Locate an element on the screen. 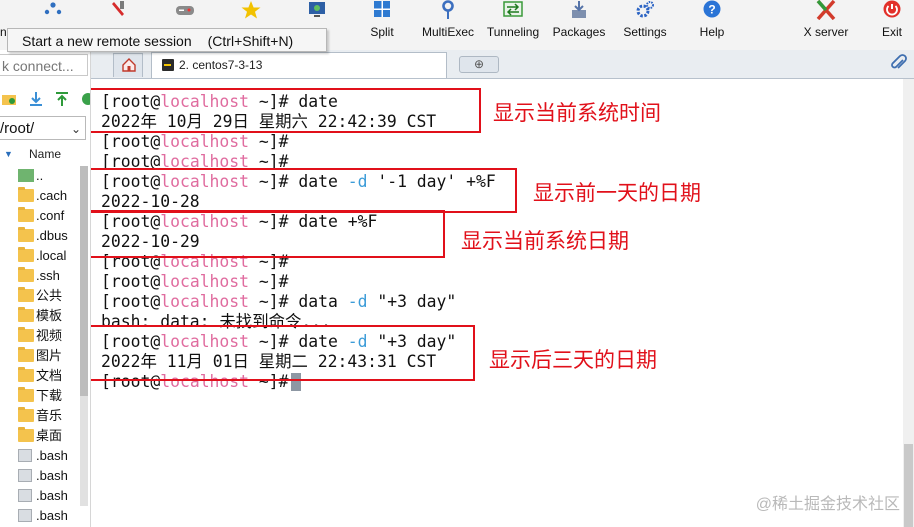  toolbar-label: Help is located at coordinates (712, 32).